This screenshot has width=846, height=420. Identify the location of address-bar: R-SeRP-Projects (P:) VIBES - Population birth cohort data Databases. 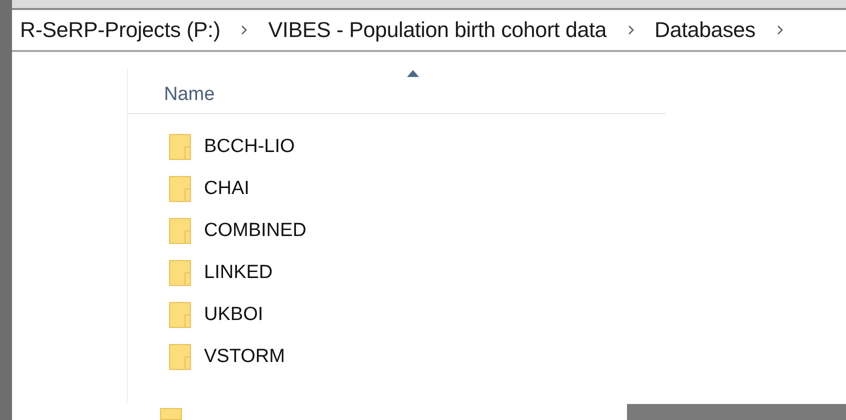
(429, 31).